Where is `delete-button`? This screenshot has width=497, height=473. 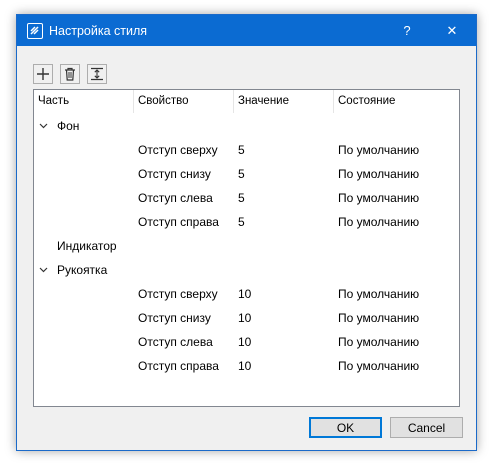
delete-button is located at coordinates (70, 74).